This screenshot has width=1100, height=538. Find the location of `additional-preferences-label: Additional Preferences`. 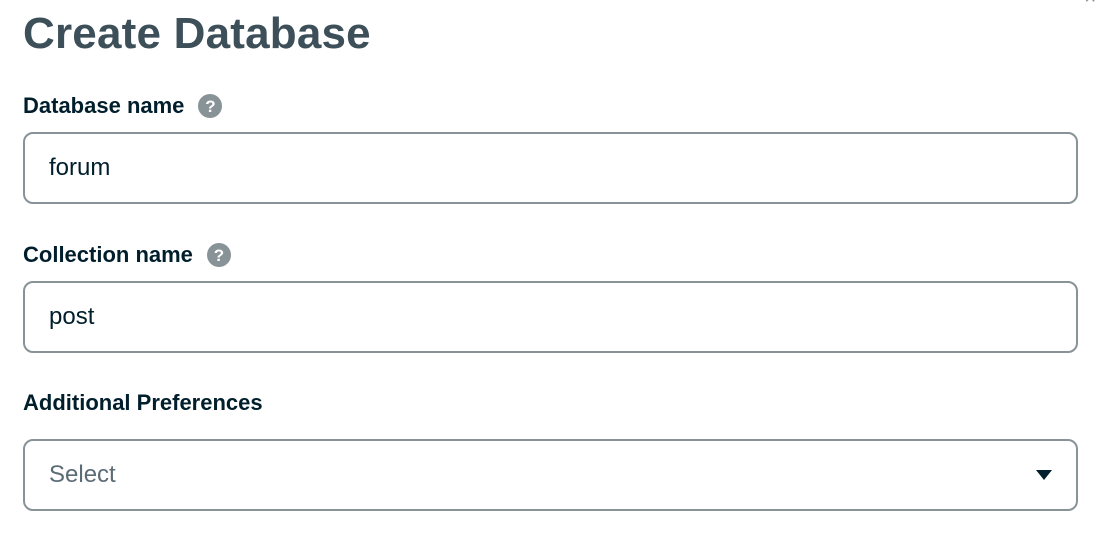

additional-preferences-label: Additional Preferences is located at coordinates (143, 402).